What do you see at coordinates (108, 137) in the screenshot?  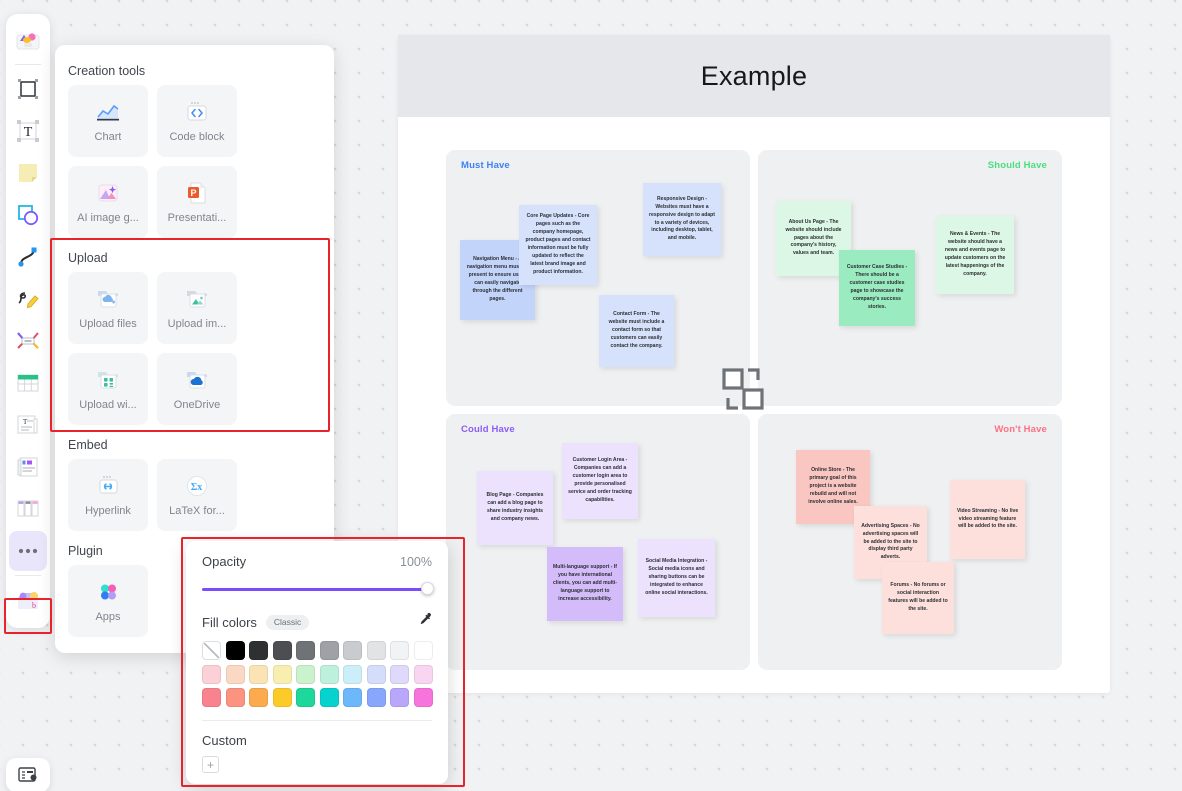 I see `tile-label: Chart` at bounding box center [108, 137].